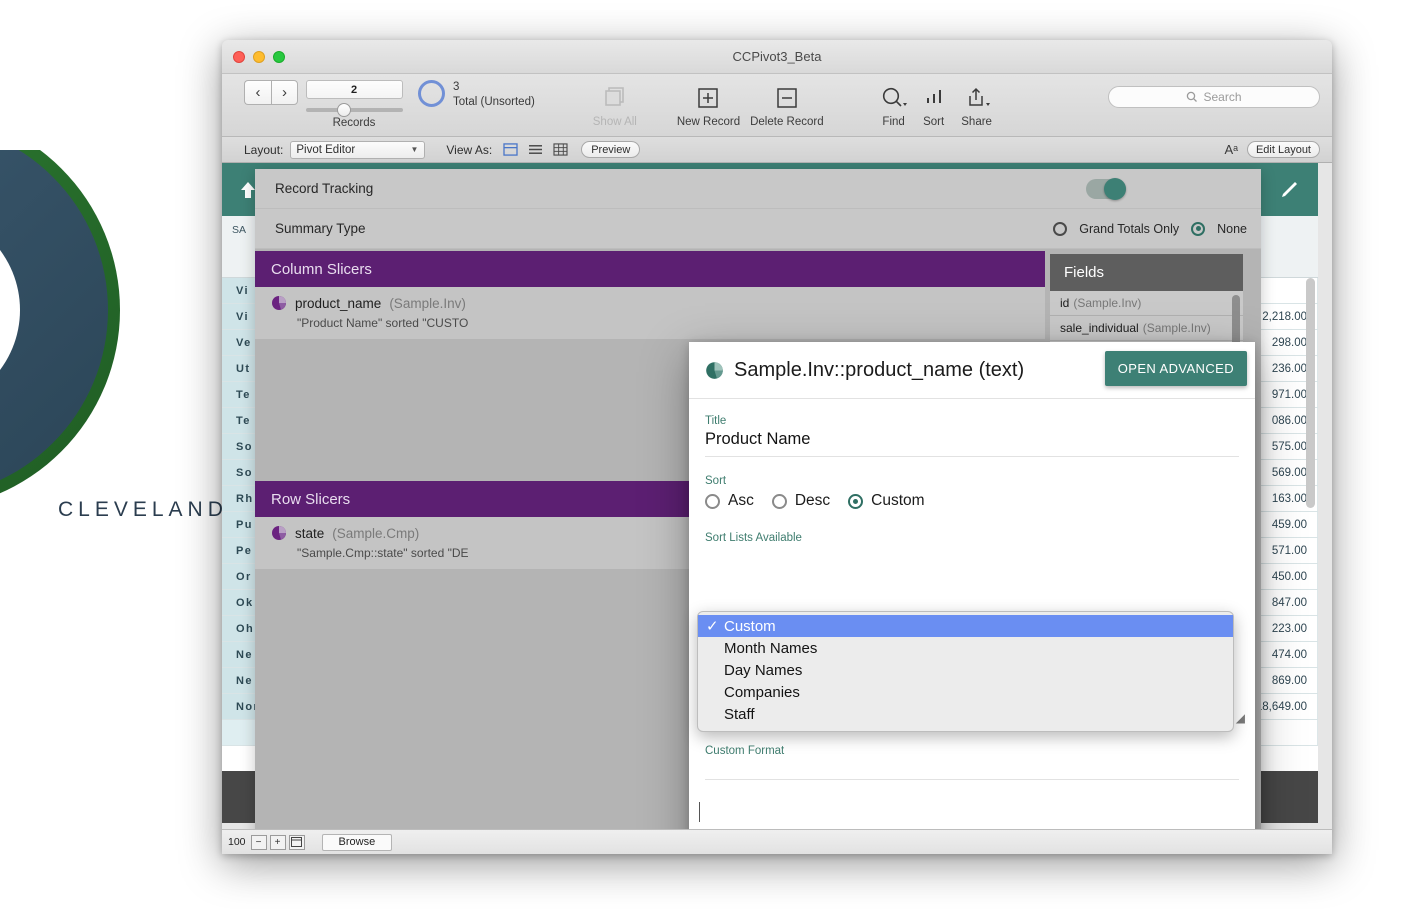 The image size is (1409, 909). What do you see at coordinates (1175, 368) in the screenshot?
I see `open-advanced-button: OPEN ADVANCED` at bounding box center [1175, 368].